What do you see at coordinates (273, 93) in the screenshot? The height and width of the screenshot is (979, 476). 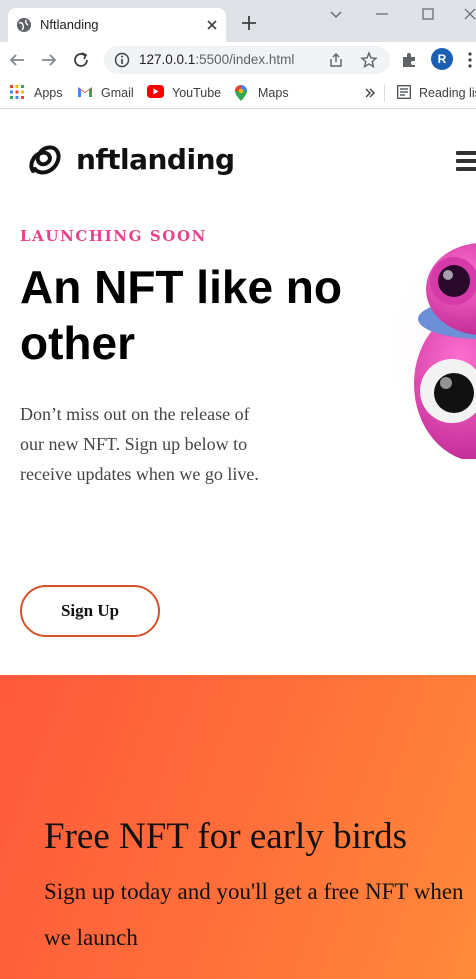 I see `bookmark-label: Maps` at bounding box center [273, 93].